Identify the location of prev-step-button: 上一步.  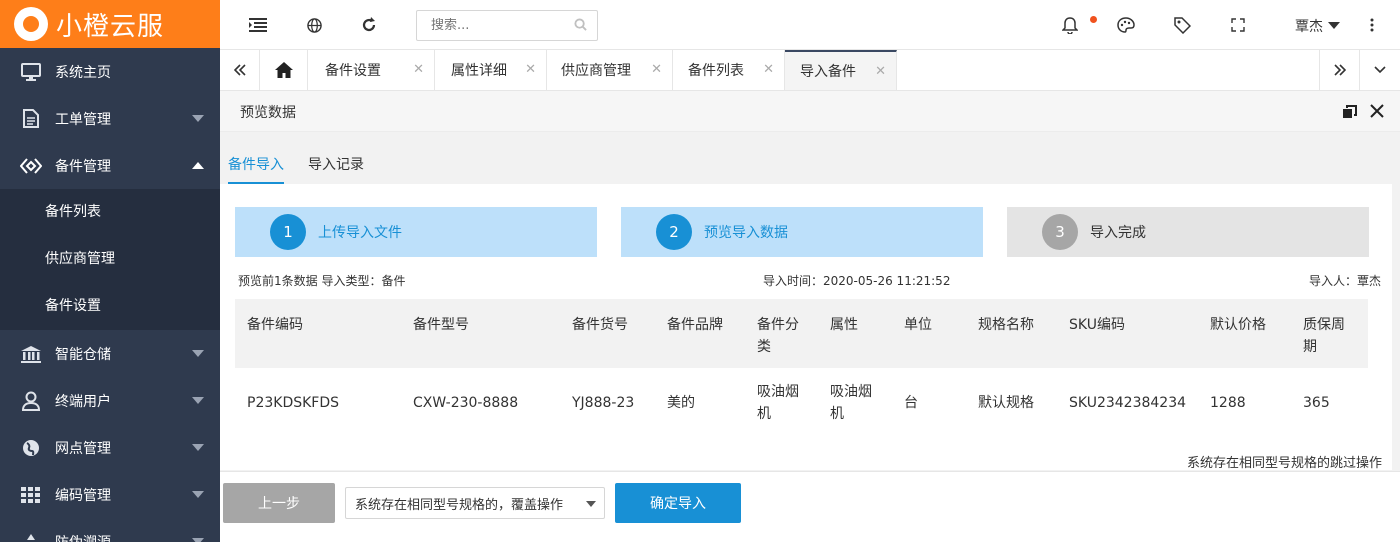
(279, 503).